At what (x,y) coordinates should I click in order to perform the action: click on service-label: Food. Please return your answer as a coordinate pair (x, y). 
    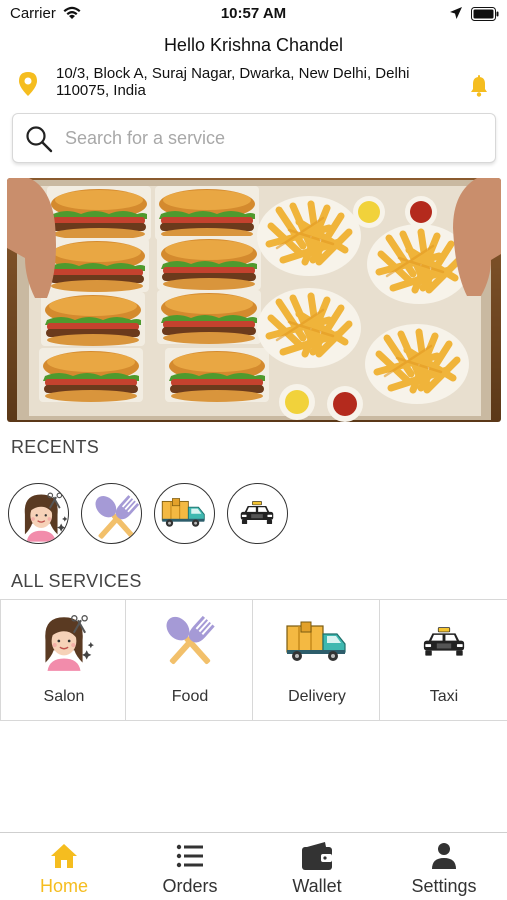
    Looking at the image, I should click on (190, 696).